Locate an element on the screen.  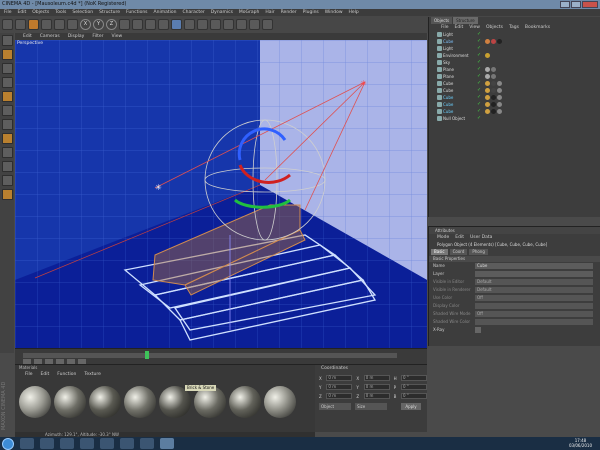
tab-structure: Structure is located at coordinates (465, 20).